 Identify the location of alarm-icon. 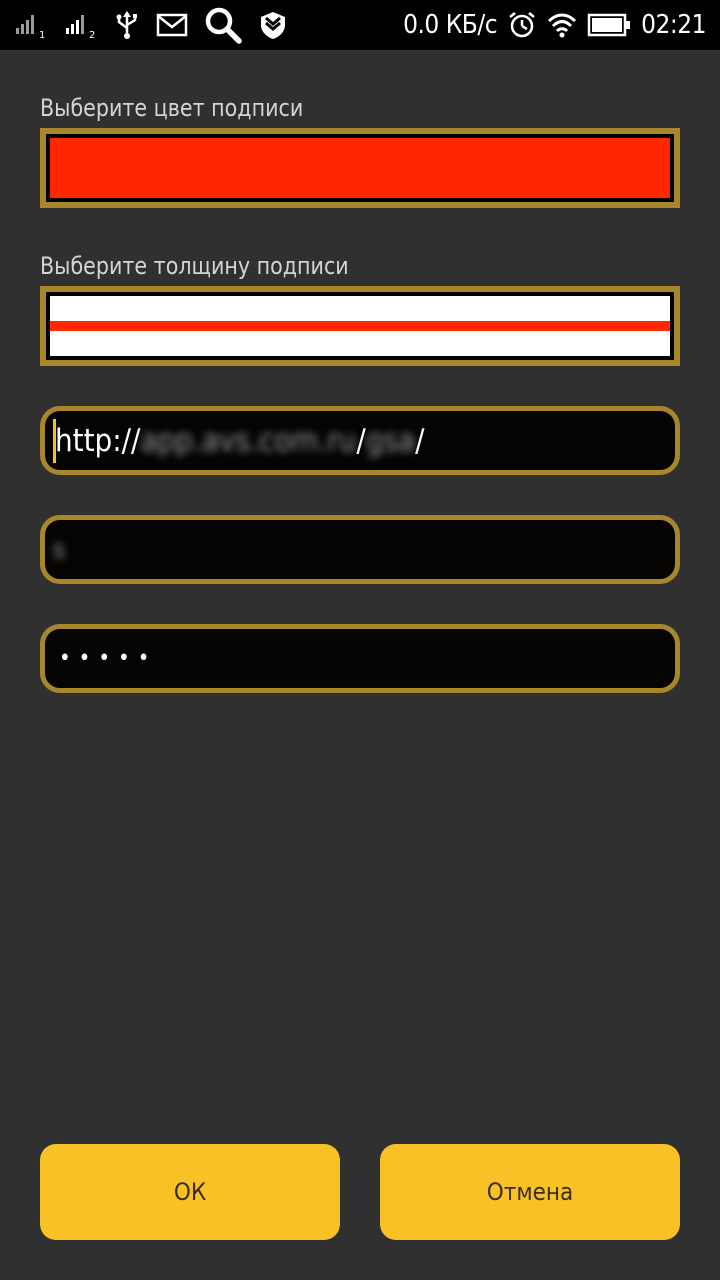
(522, 25).